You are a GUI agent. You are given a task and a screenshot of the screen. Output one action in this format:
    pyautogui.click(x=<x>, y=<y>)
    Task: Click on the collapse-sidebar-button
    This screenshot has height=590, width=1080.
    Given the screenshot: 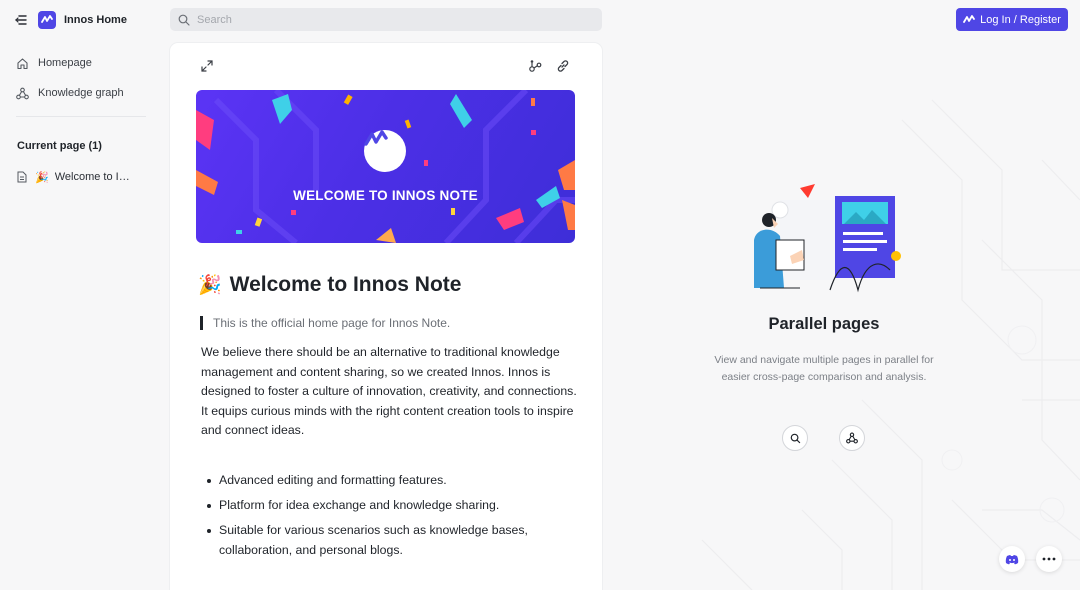 What is the action you would take?
    pyautogui.click(x=21, y=20)
    